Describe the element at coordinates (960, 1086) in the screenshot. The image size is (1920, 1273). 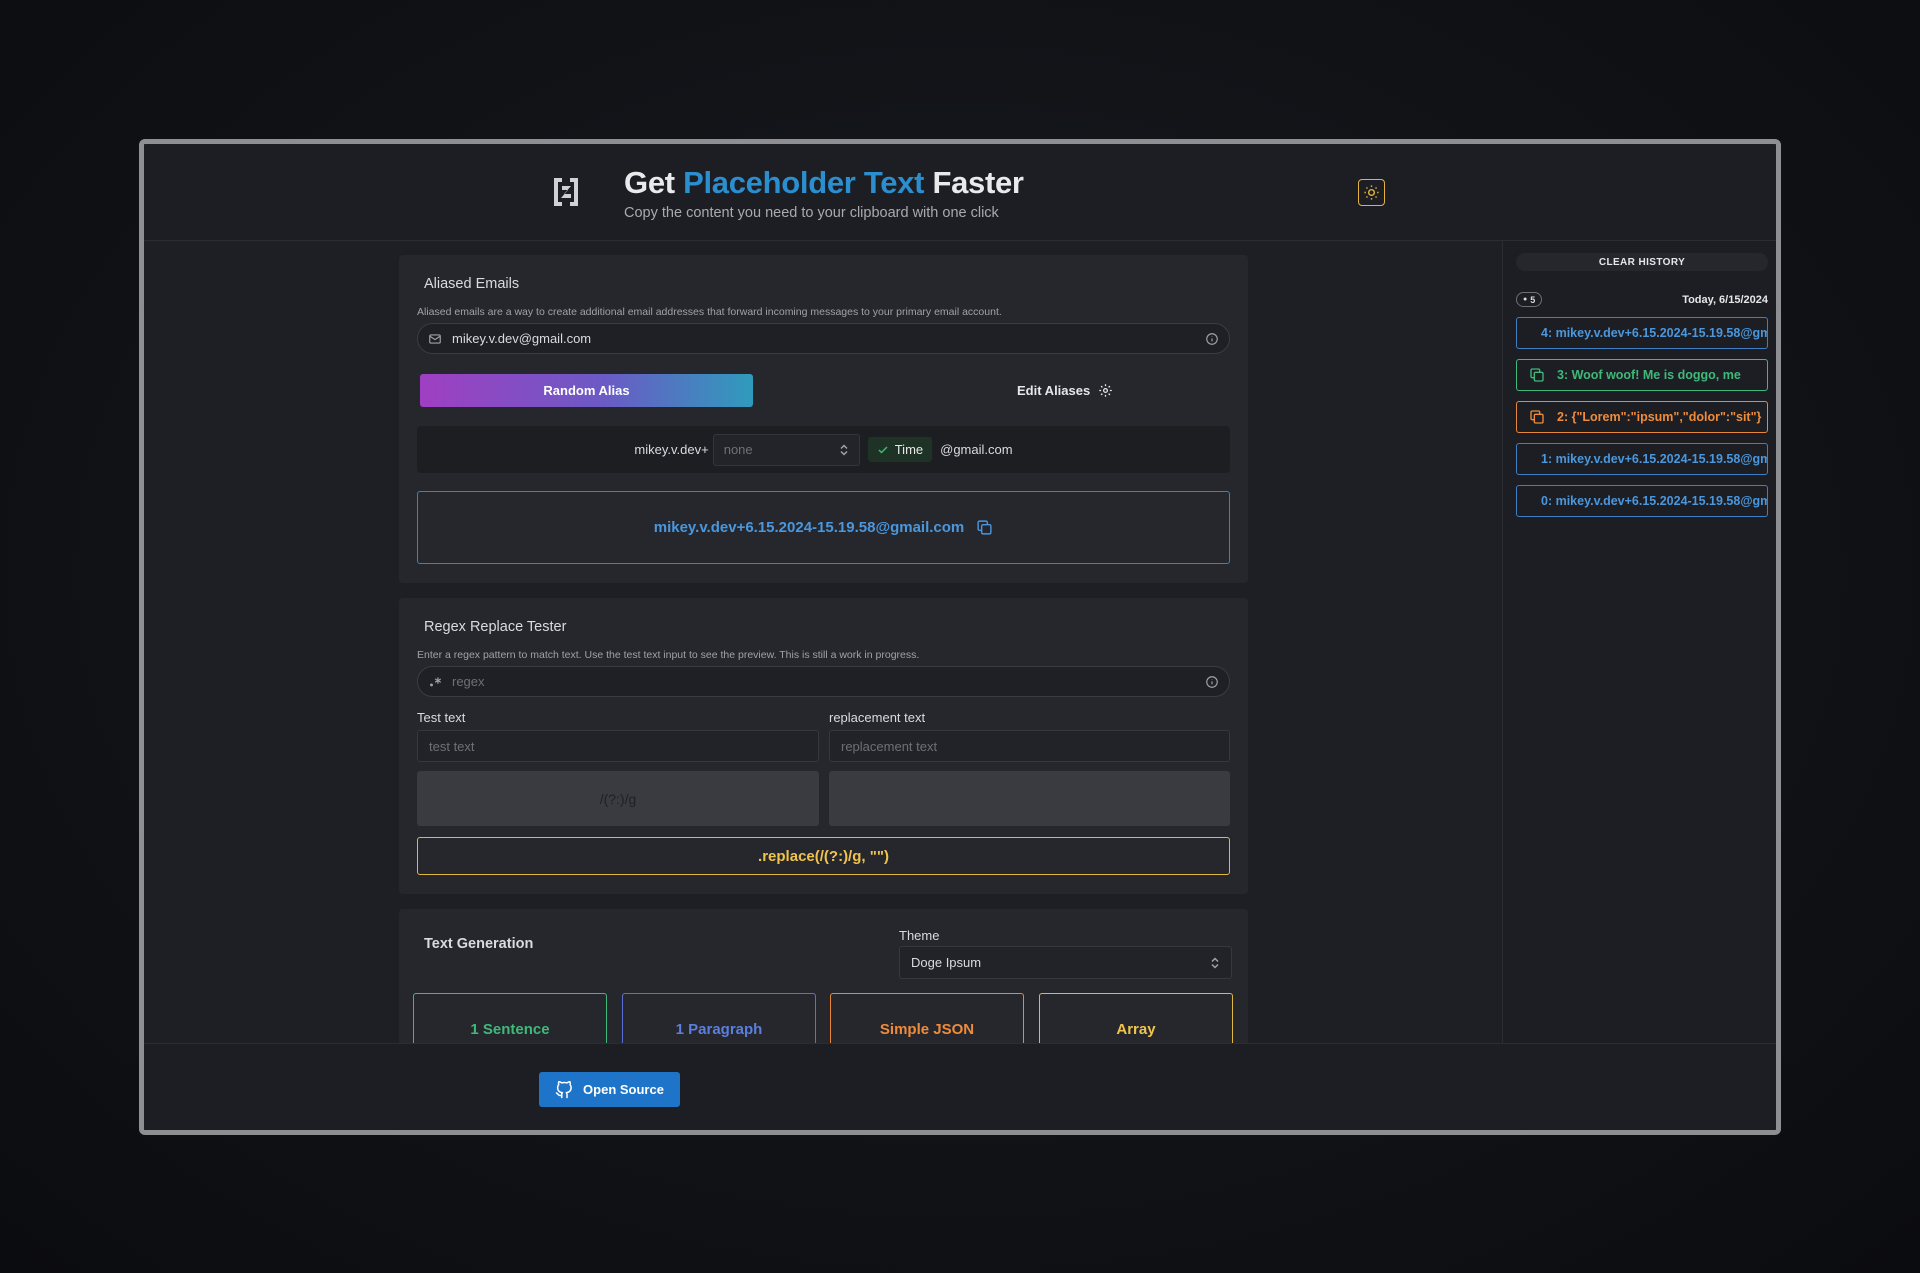
I see `footer: Open Source` at that location.